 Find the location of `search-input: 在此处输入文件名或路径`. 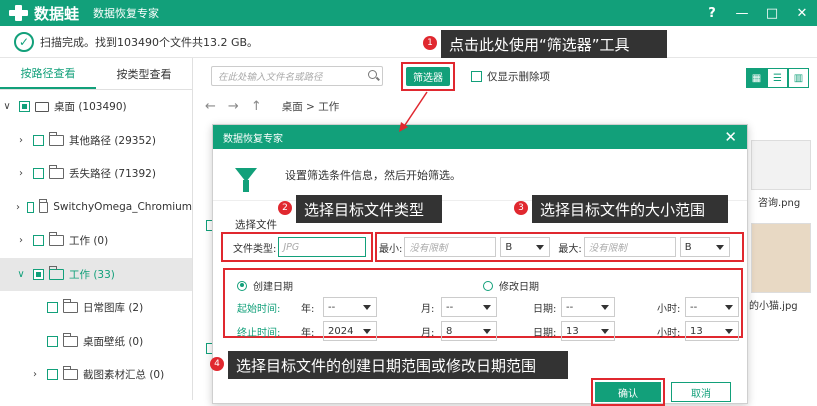

search-input: 在此处输入文件名或路径 is located at coordinates (297, 76).